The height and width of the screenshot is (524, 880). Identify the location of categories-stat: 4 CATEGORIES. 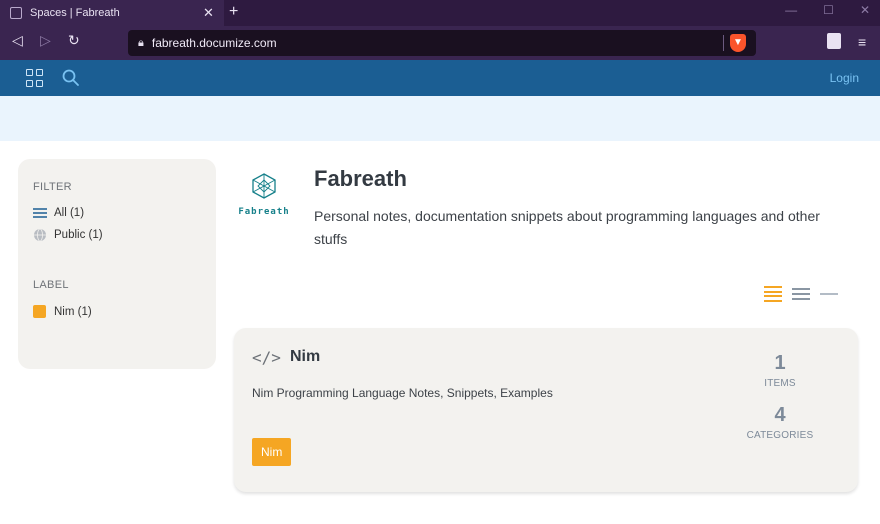
(780, 422).